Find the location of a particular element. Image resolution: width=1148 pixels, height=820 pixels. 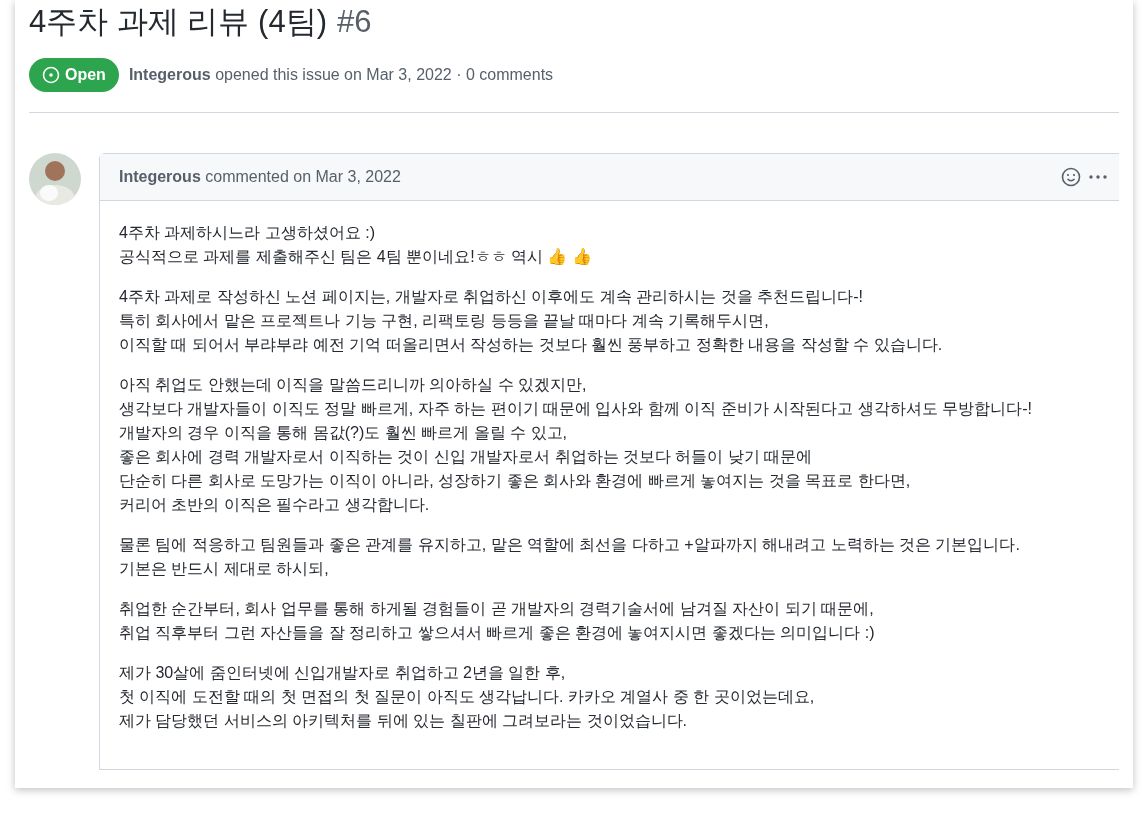

comment-paragraph: 4주차 과제로 작성하신 노션 페이지는, 개발자로 취업하신 이후에도 계속 관리하시는 것을 추천드립니다-! 특히 회사에서 맡은 프로젝트나 기능 구현, 리팩토링 등등을 끝날 때마다 계속 기록해두시면, 이직할 때 되어서 부랴부랴 예전 기억 떠올리면서 작성하는 것보다 훨씬 풍부하고 정확한 내용을 작성할 수 있습니다. is located at coordinates (531, 321).